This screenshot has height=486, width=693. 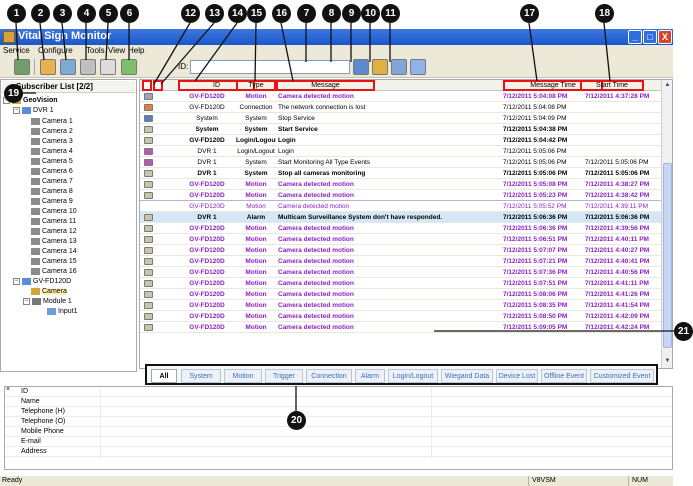 What do you see at coordinates (467, 376) in the screenshot?
I see `tab-wiegand-data: Wiegand Data` at bounding box center [467, 376].